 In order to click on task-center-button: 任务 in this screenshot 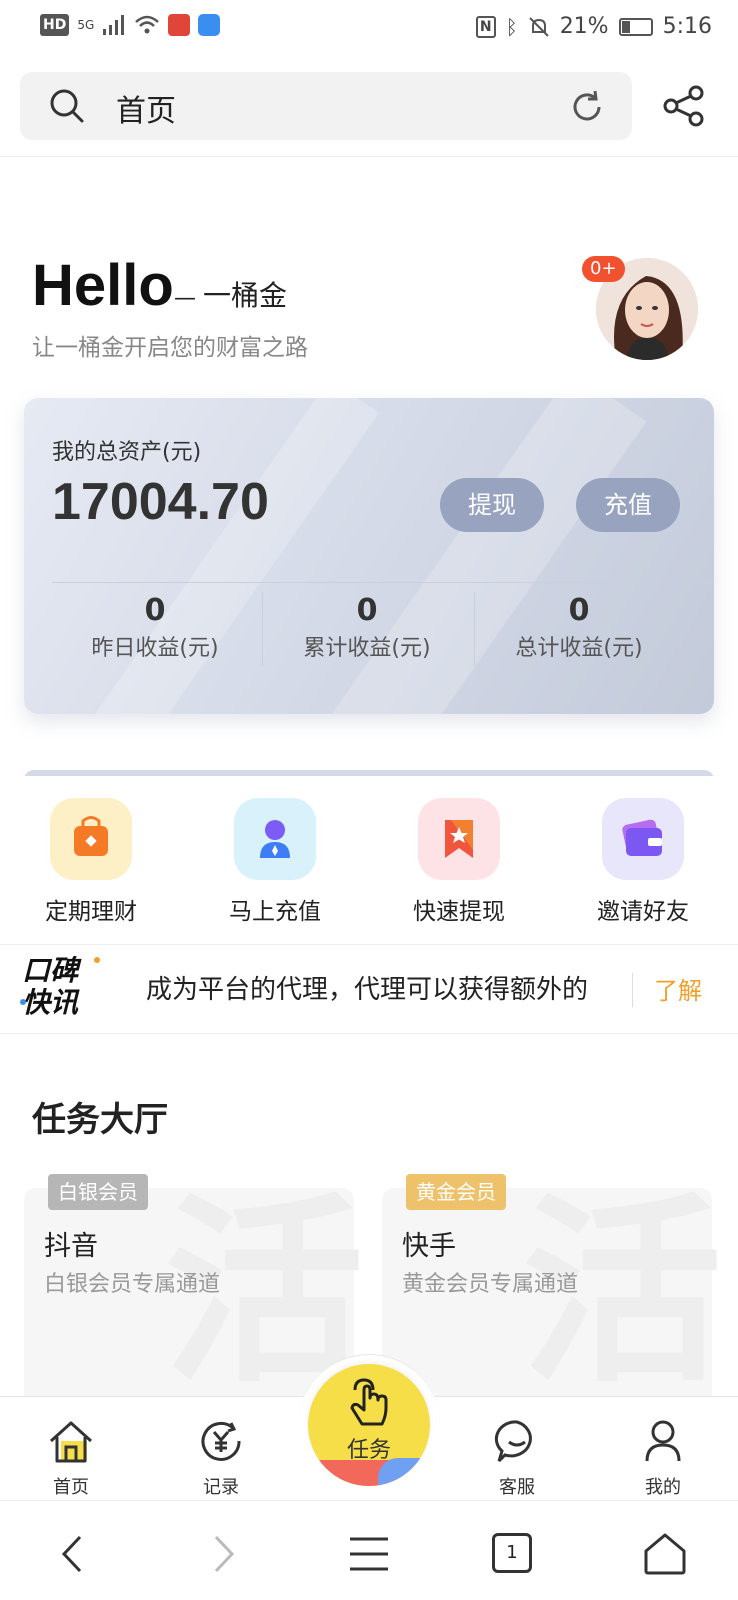, I will do `click(369, 1425)`.